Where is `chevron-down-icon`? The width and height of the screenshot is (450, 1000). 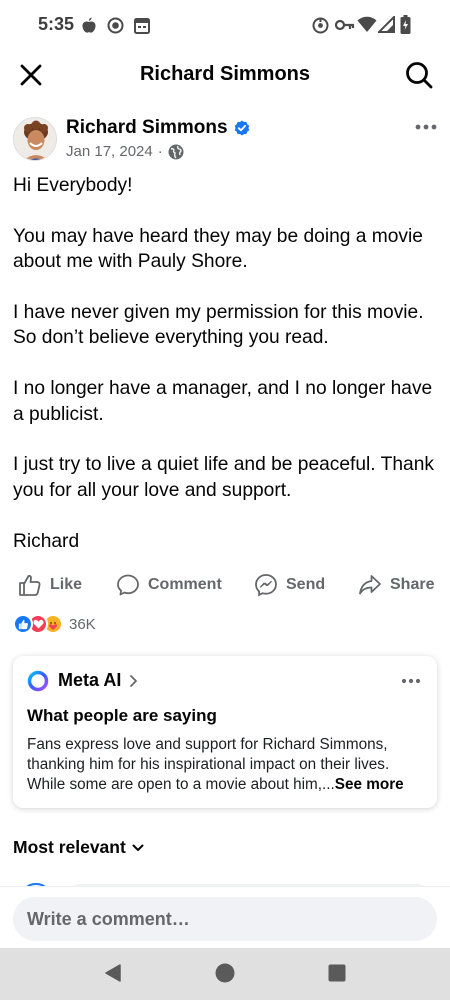 chevron-down-icon is located at coordinates (138, 847).